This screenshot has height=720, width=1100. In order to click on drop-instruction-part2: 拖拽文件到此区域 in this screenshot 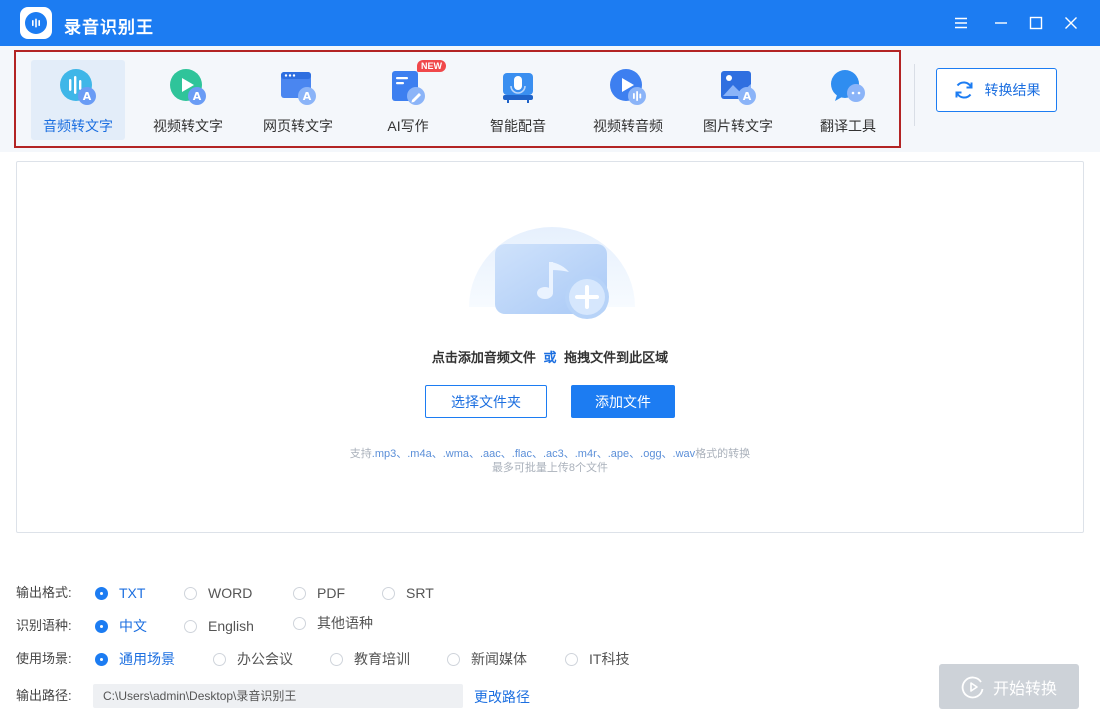, I will do `click(616, 357)`.